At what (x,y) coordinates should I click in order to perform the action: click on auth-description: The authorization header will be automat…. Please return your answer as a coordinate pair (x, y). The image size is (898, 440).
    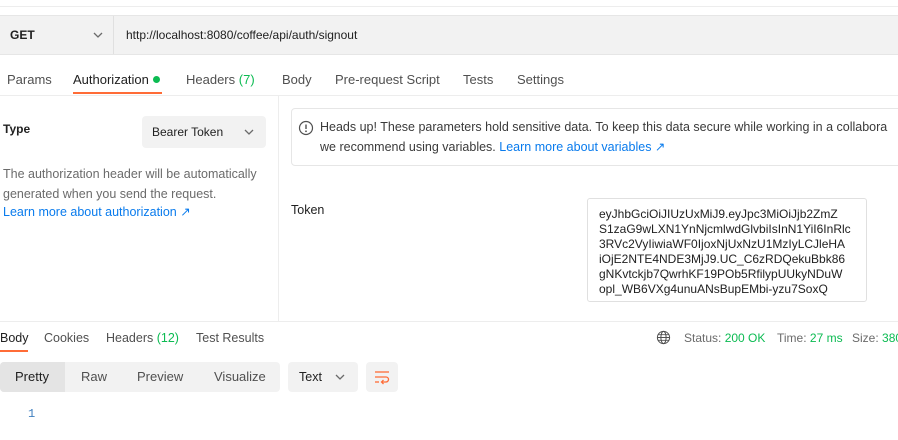
    Looking at the image, I should click on (130, 184).